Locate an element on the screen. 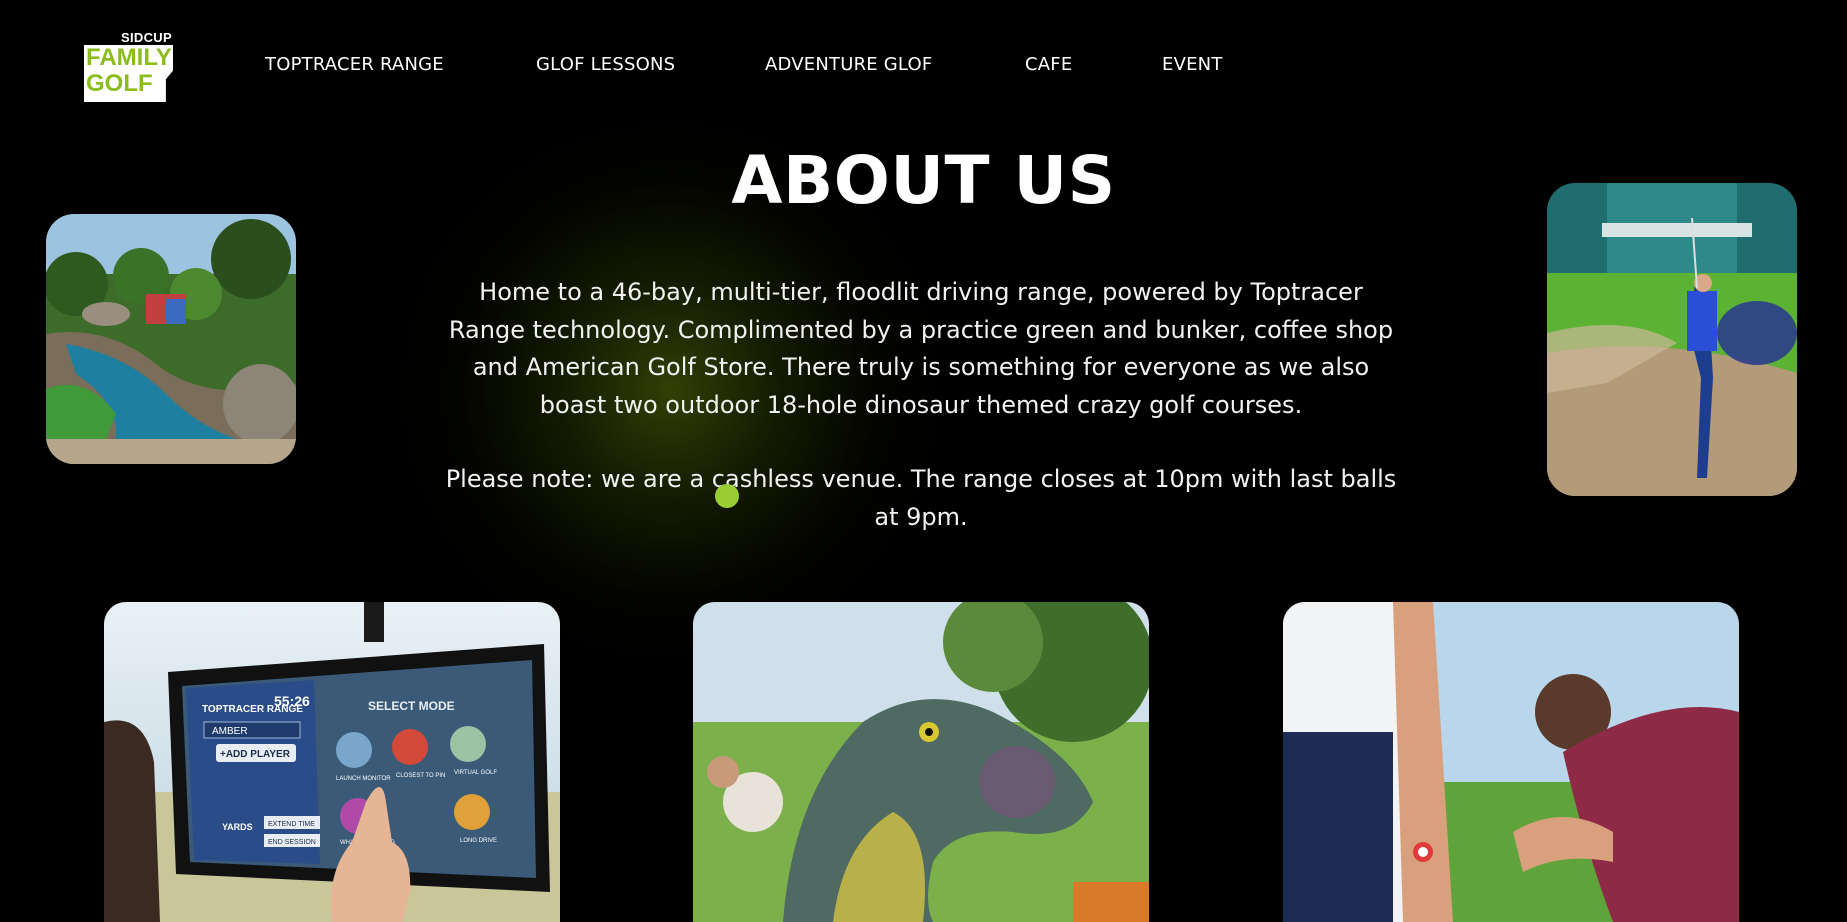  logo-text-family: FAMILY is located at coordinates (129, 57).